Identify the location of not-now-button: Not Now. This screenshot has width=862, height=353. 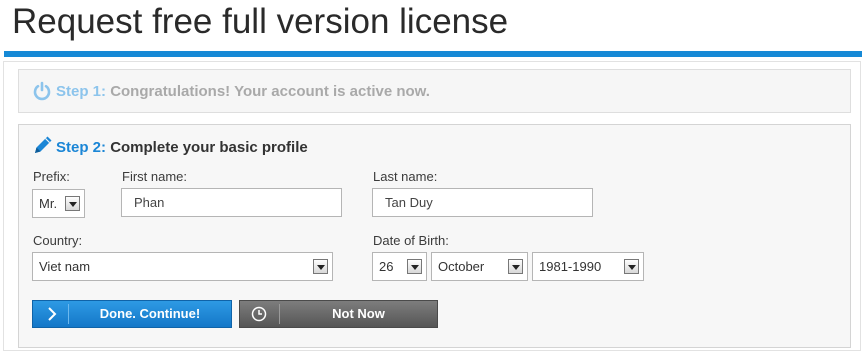
(338, 314).